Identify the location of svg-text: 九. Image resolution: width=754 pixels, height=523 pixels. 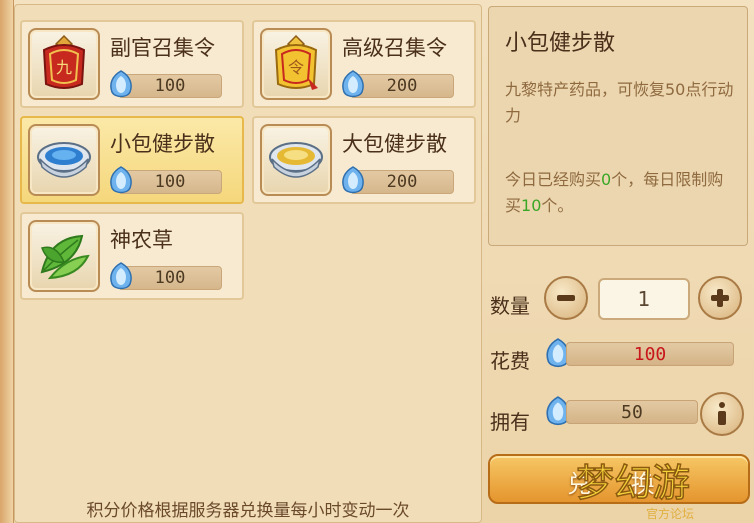
(64, 67).